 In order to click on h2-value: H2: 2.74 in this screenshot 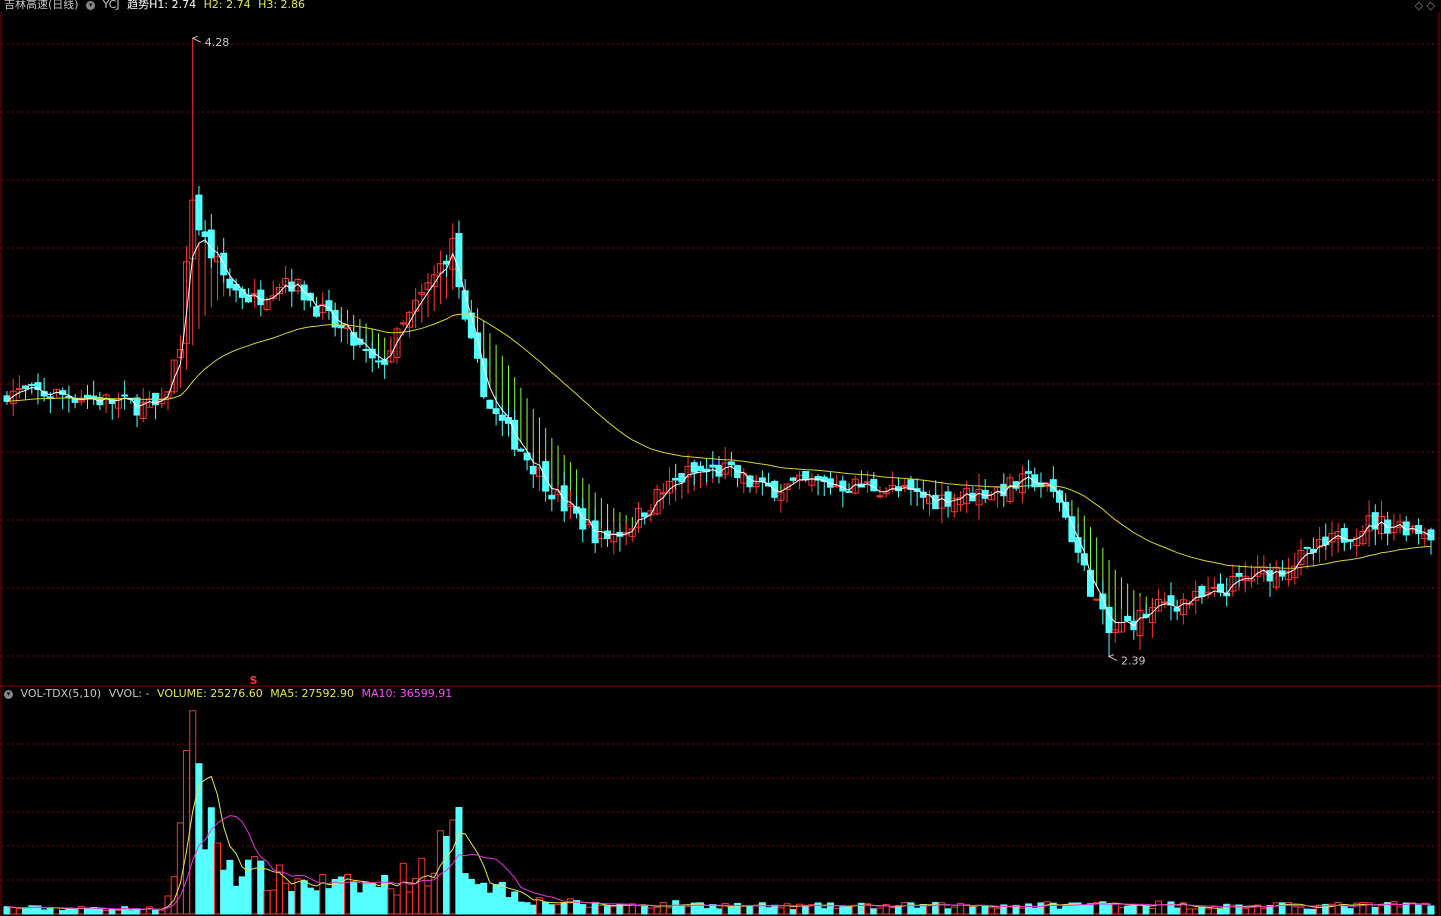, I will do `click(227, 5)`.